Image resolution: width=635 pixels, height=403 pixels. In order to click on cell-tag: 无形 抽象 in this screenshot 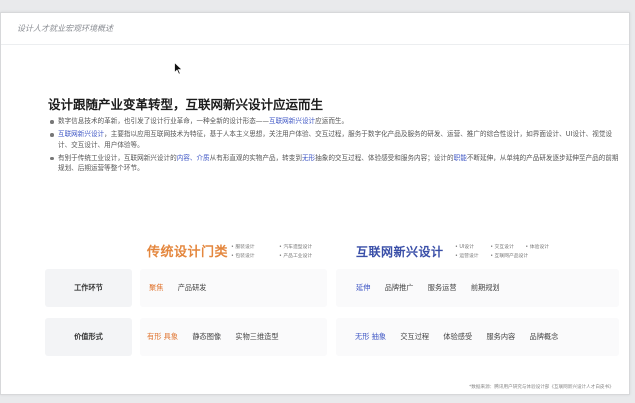, I will do `click(371, 336)`.